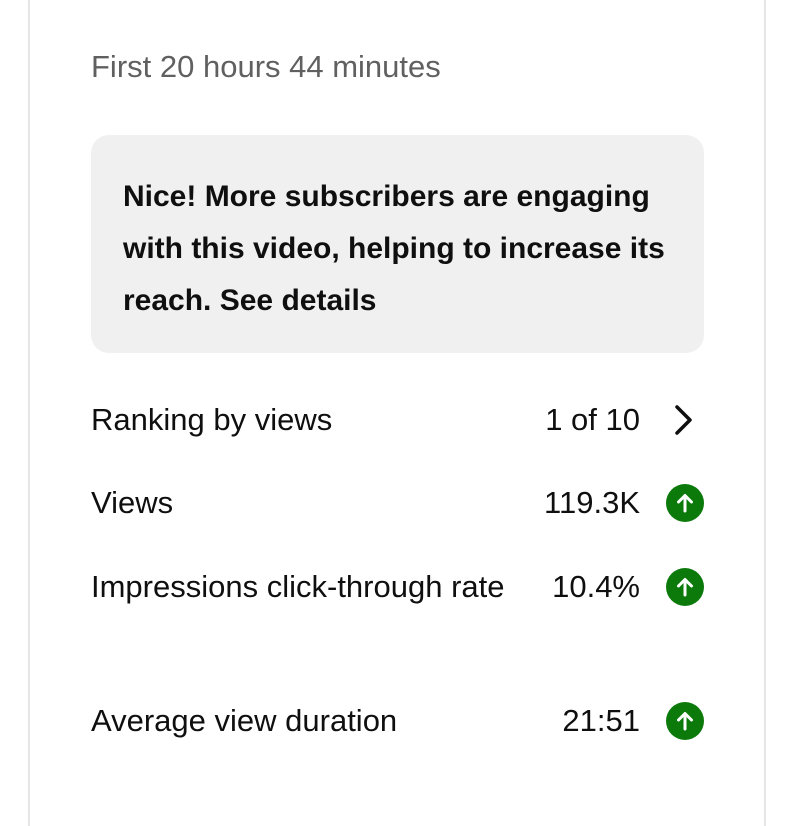 The image size is (809, 826). What do you see at coordinates (685, 420) in the screenshot?
I see `chevron-right-icon` at bounding box center [685, 420].